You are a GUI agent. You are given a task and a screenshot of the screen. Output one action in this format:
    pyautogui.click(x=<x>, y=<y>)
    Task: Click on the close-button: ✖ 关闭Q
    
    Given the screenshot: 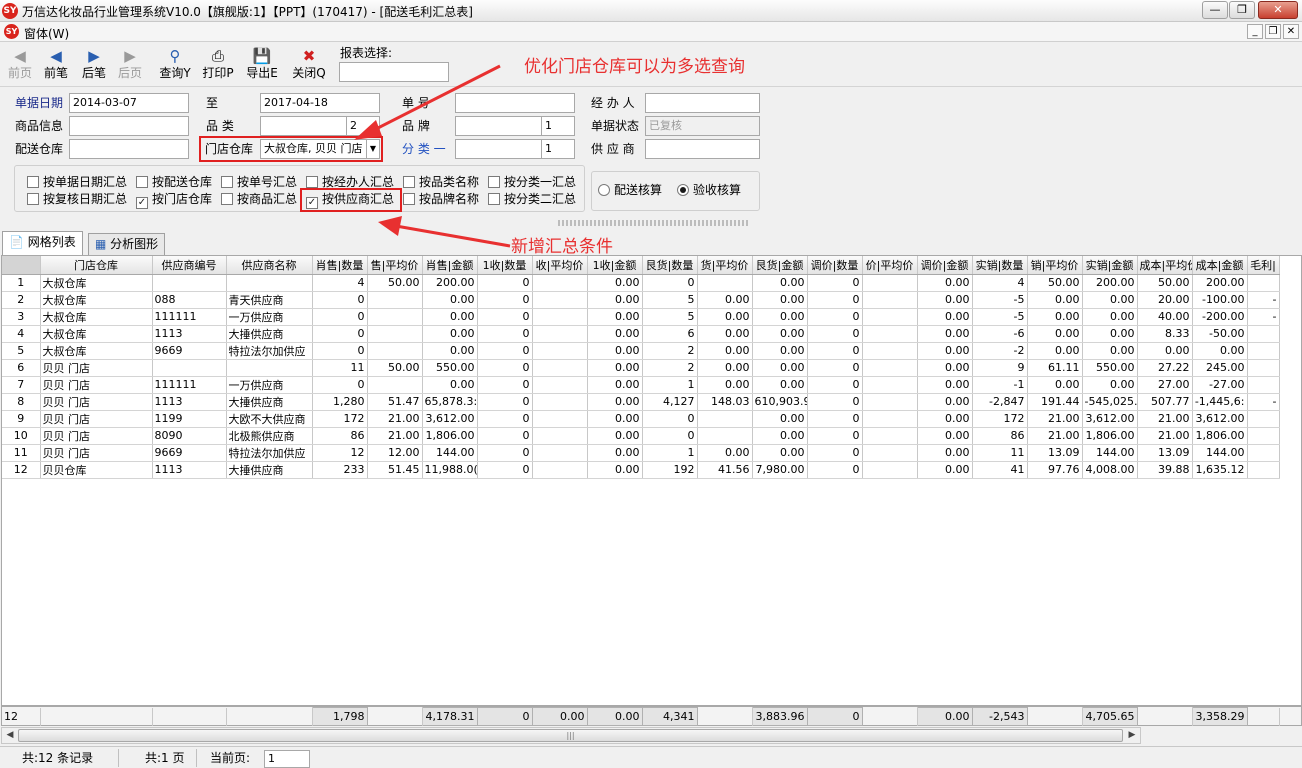 What is the action you would take?
    pyautogui.click(x=309, y=66)
    